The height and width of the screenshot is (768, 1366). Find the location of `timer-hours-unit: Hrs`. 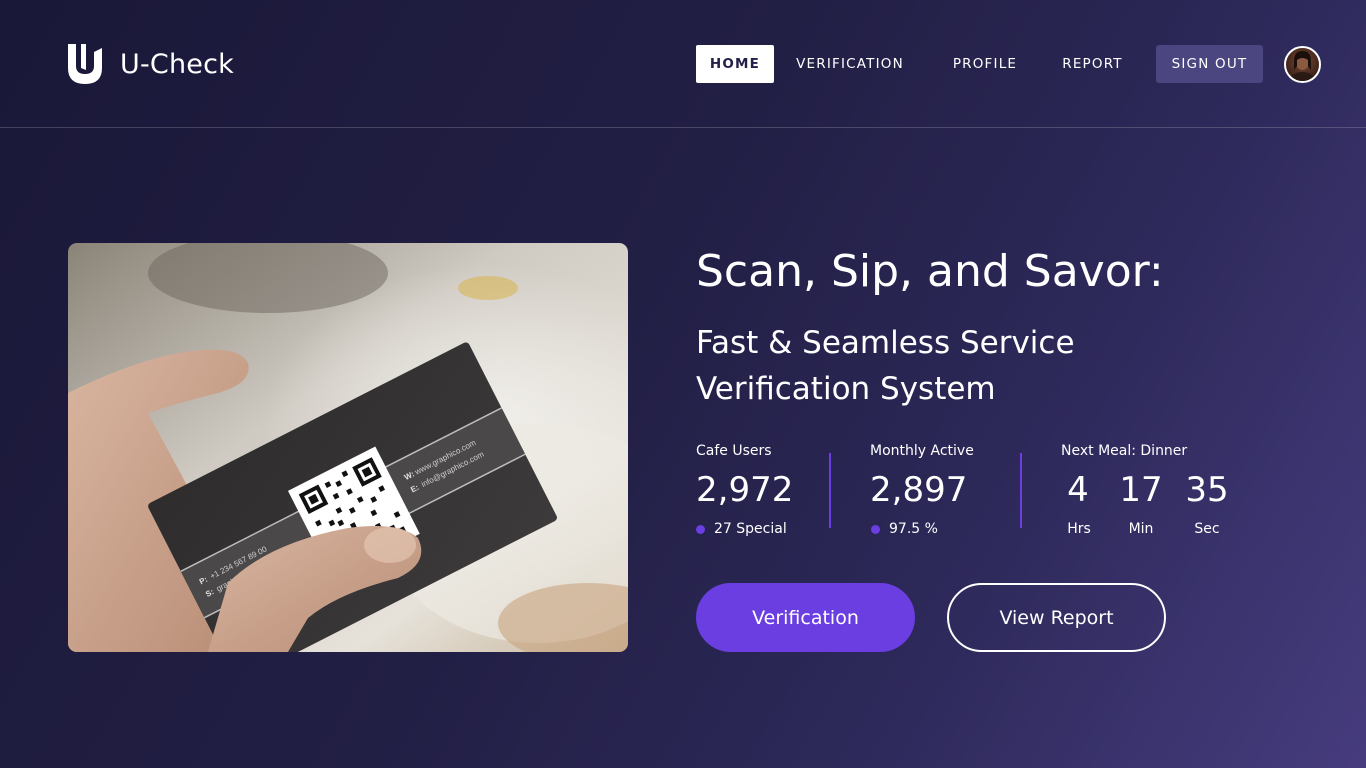

timer-hours-unit: Hrs is located at coordinates (1079, 529).